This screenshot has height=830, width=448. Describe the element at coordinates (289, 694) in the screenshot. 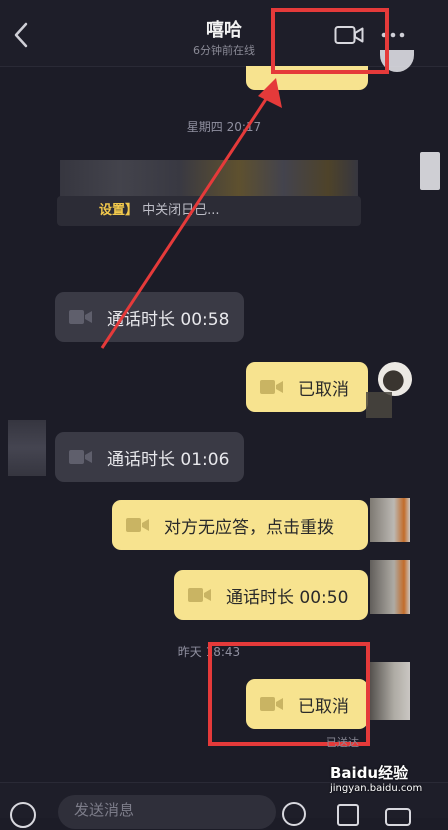

I see `annotation-box-cancel` at that location.